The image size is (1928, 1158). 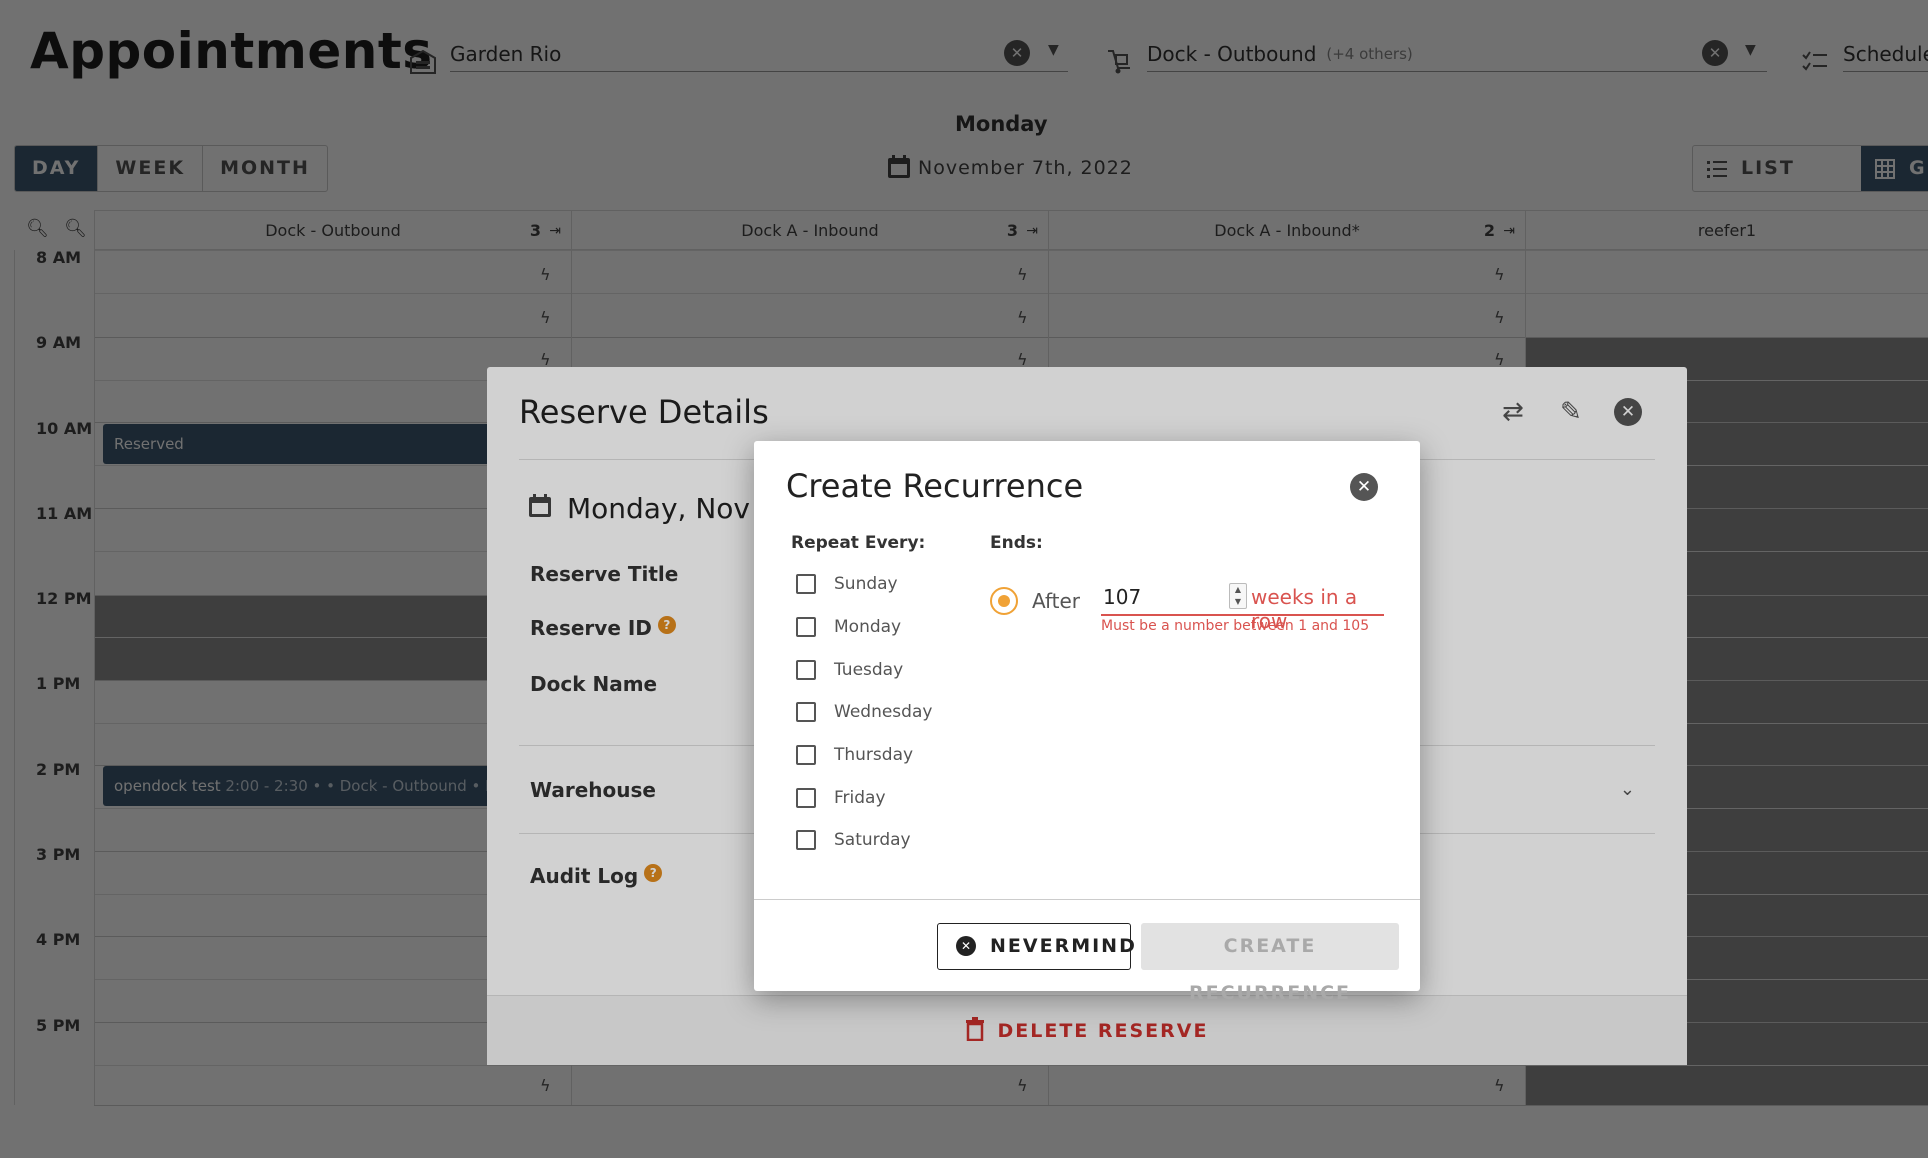 What do you see at coordinates (1063, 946) in the screenshot?
I see `nevermind-label: NEVERMIND` at bounding box center [1063, 946].